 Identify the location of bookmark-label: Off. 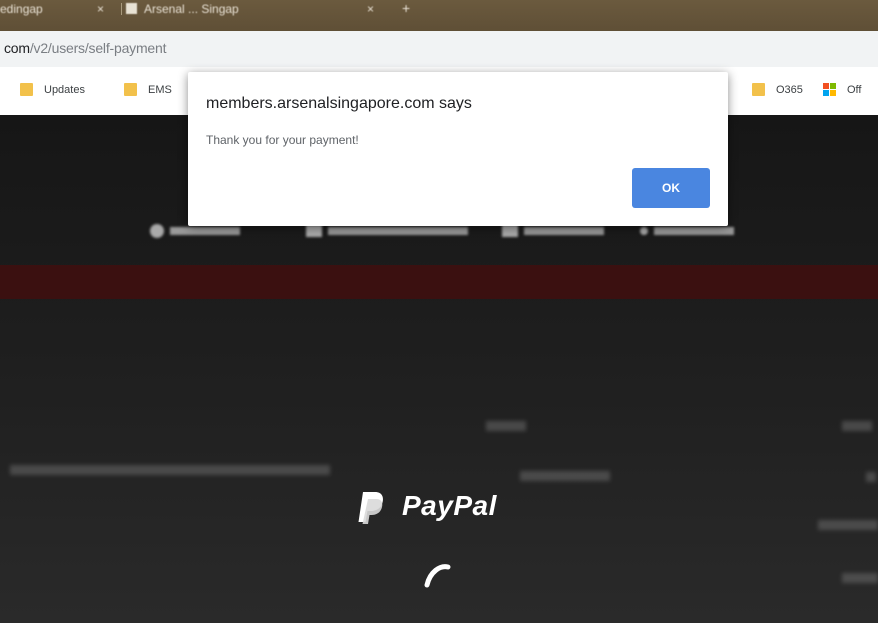
(854, 90).